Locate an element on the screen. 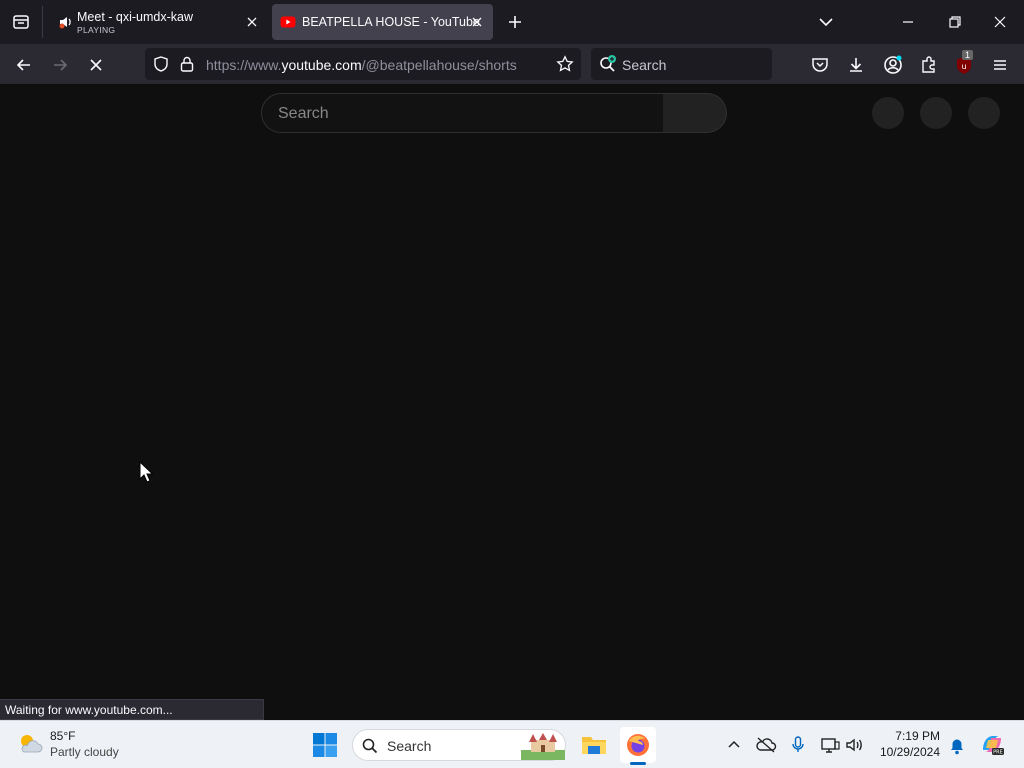  url-host: youtube.com is located at coordinates (321, 65).